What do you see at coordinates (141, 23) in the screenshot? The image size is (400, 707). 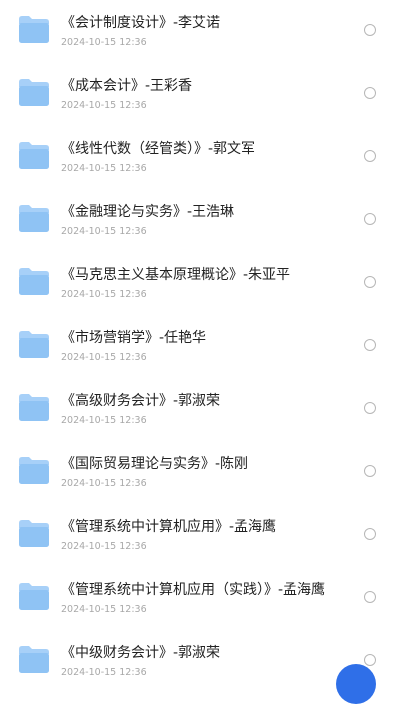 I see `folder-name: 《会计制度设计》-李艾诺` at bounding box center [141, 23].